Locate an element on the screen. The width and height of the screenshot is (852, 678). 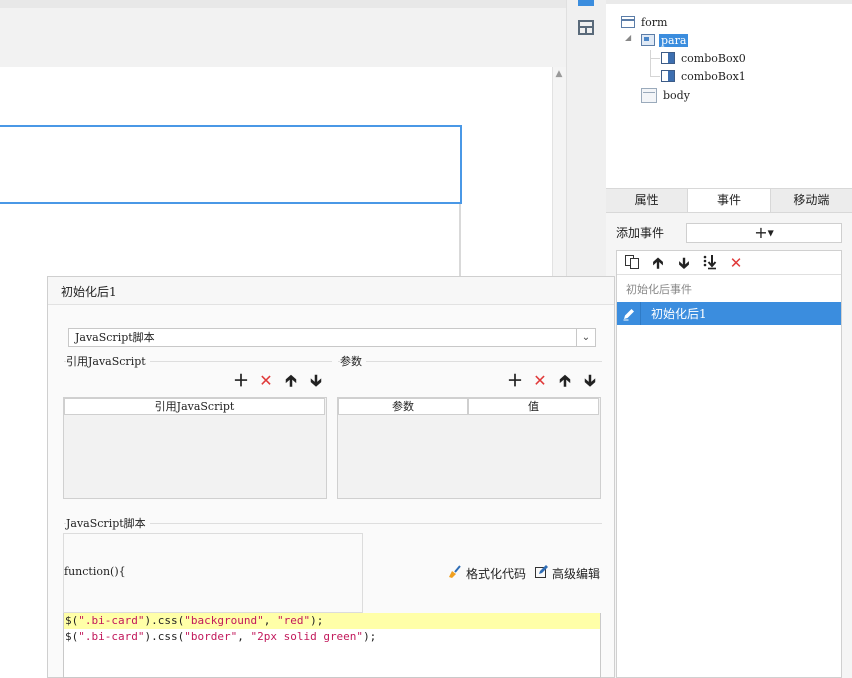
script-type-select: JavaScript脚本 is located at coordinates (332, 337).